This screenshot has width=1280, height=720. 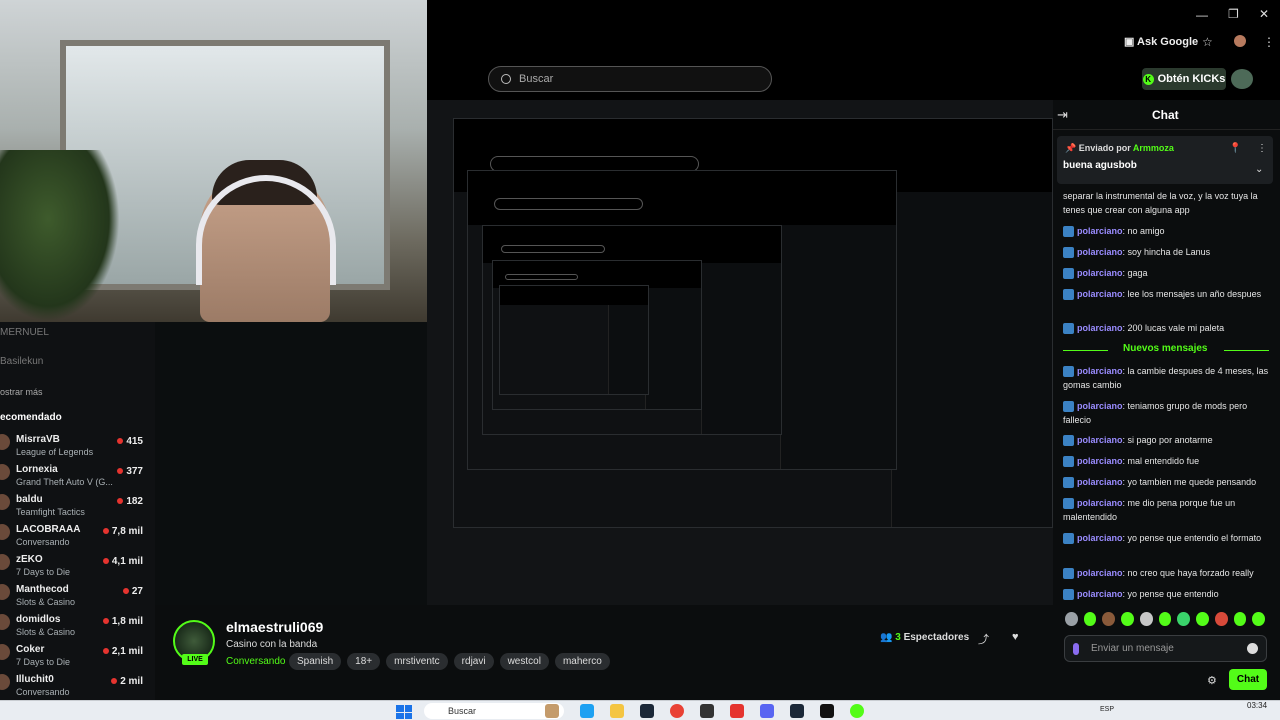 What do you see at coordinates (1248, 679) in the screenshot?
I see `send-chat-button: Chat` at bounding box center [1248, 679].